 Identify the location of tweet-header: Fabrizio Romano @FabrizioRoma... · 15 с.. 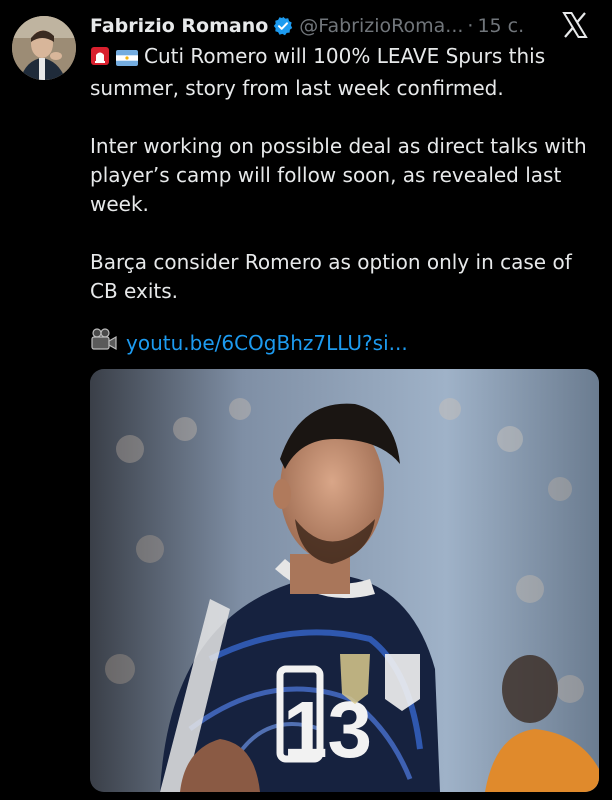
(321, 26).